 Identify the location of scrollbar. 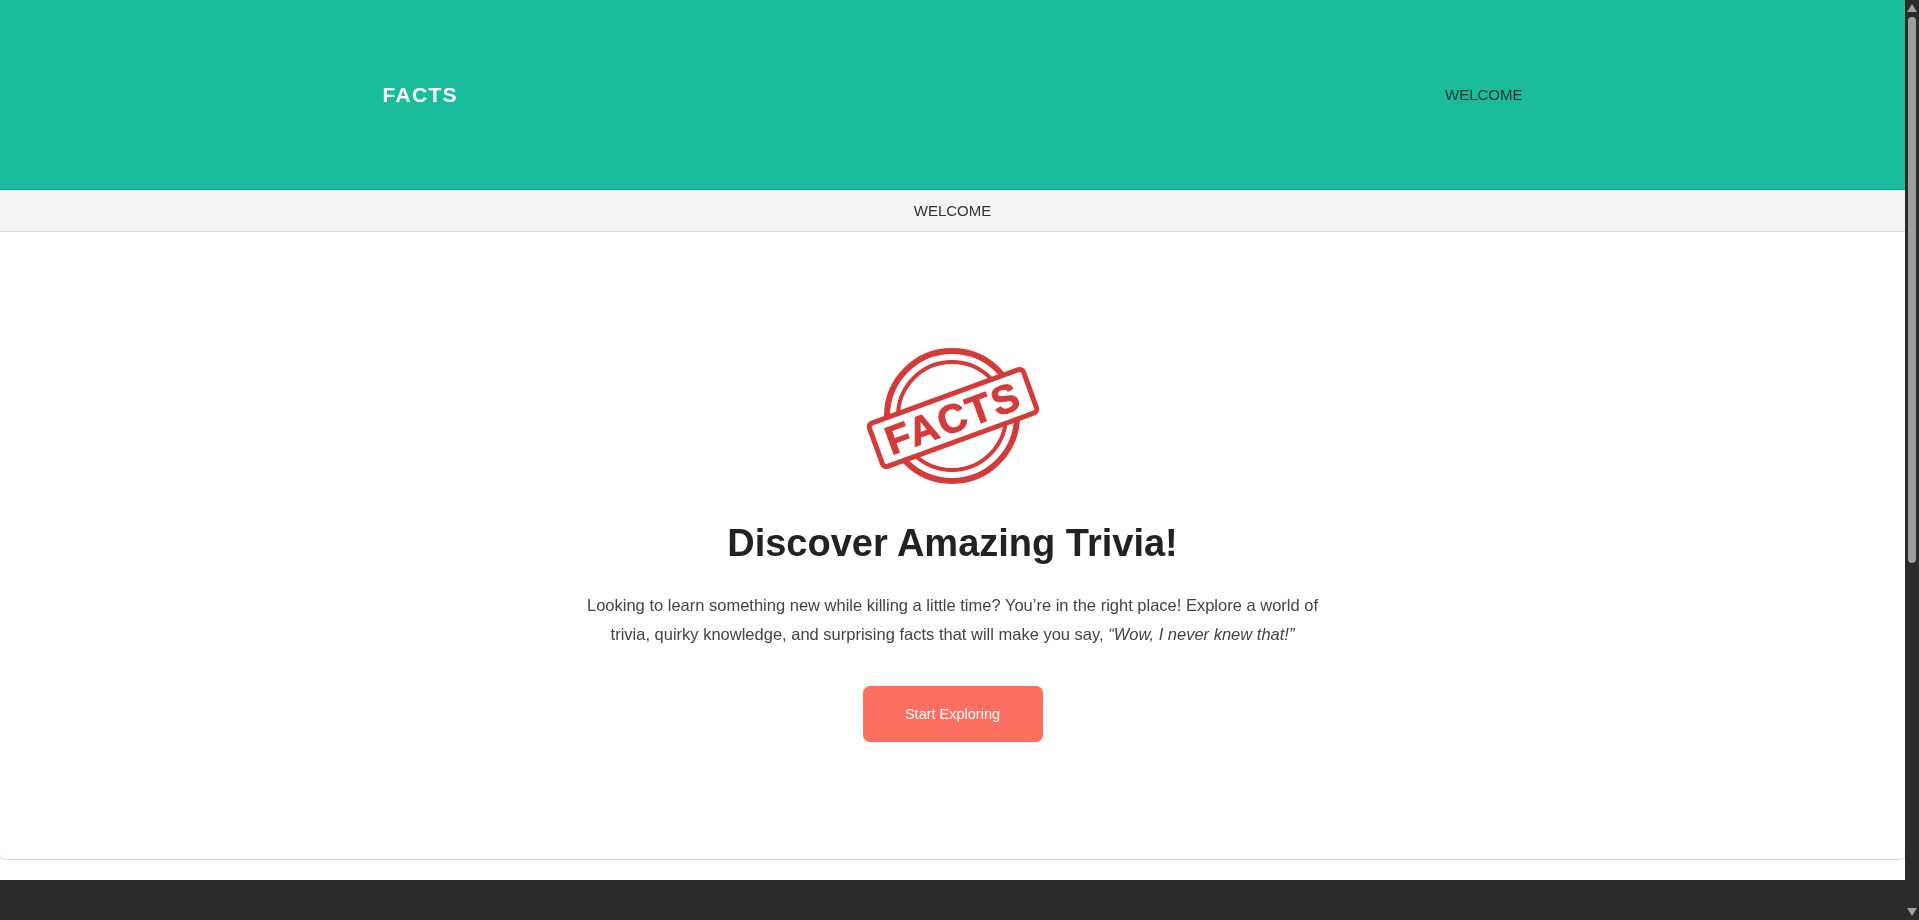
(1912, 460).